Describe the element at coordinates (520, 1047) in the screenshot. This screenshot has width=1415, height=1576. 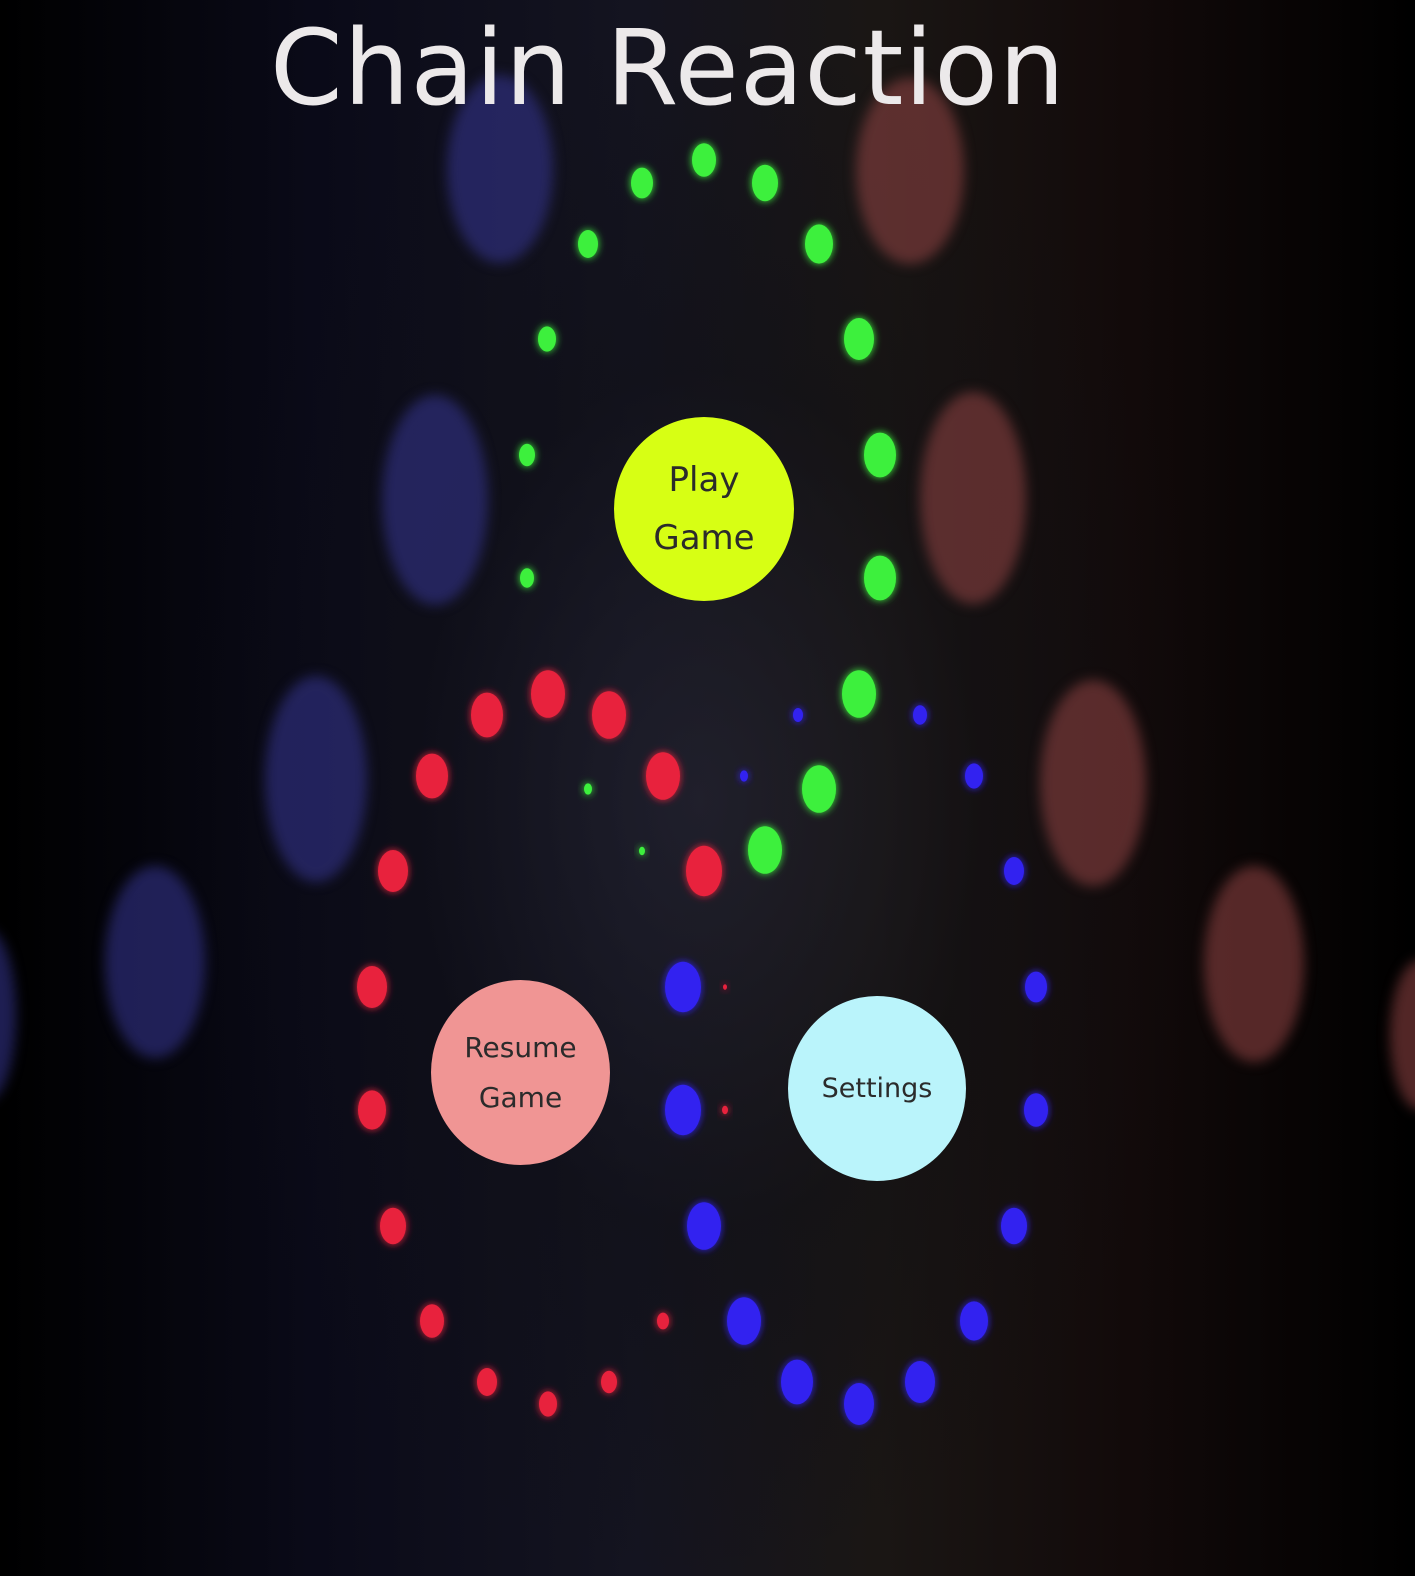
I see `resume-label-line1: Resume` at that location.